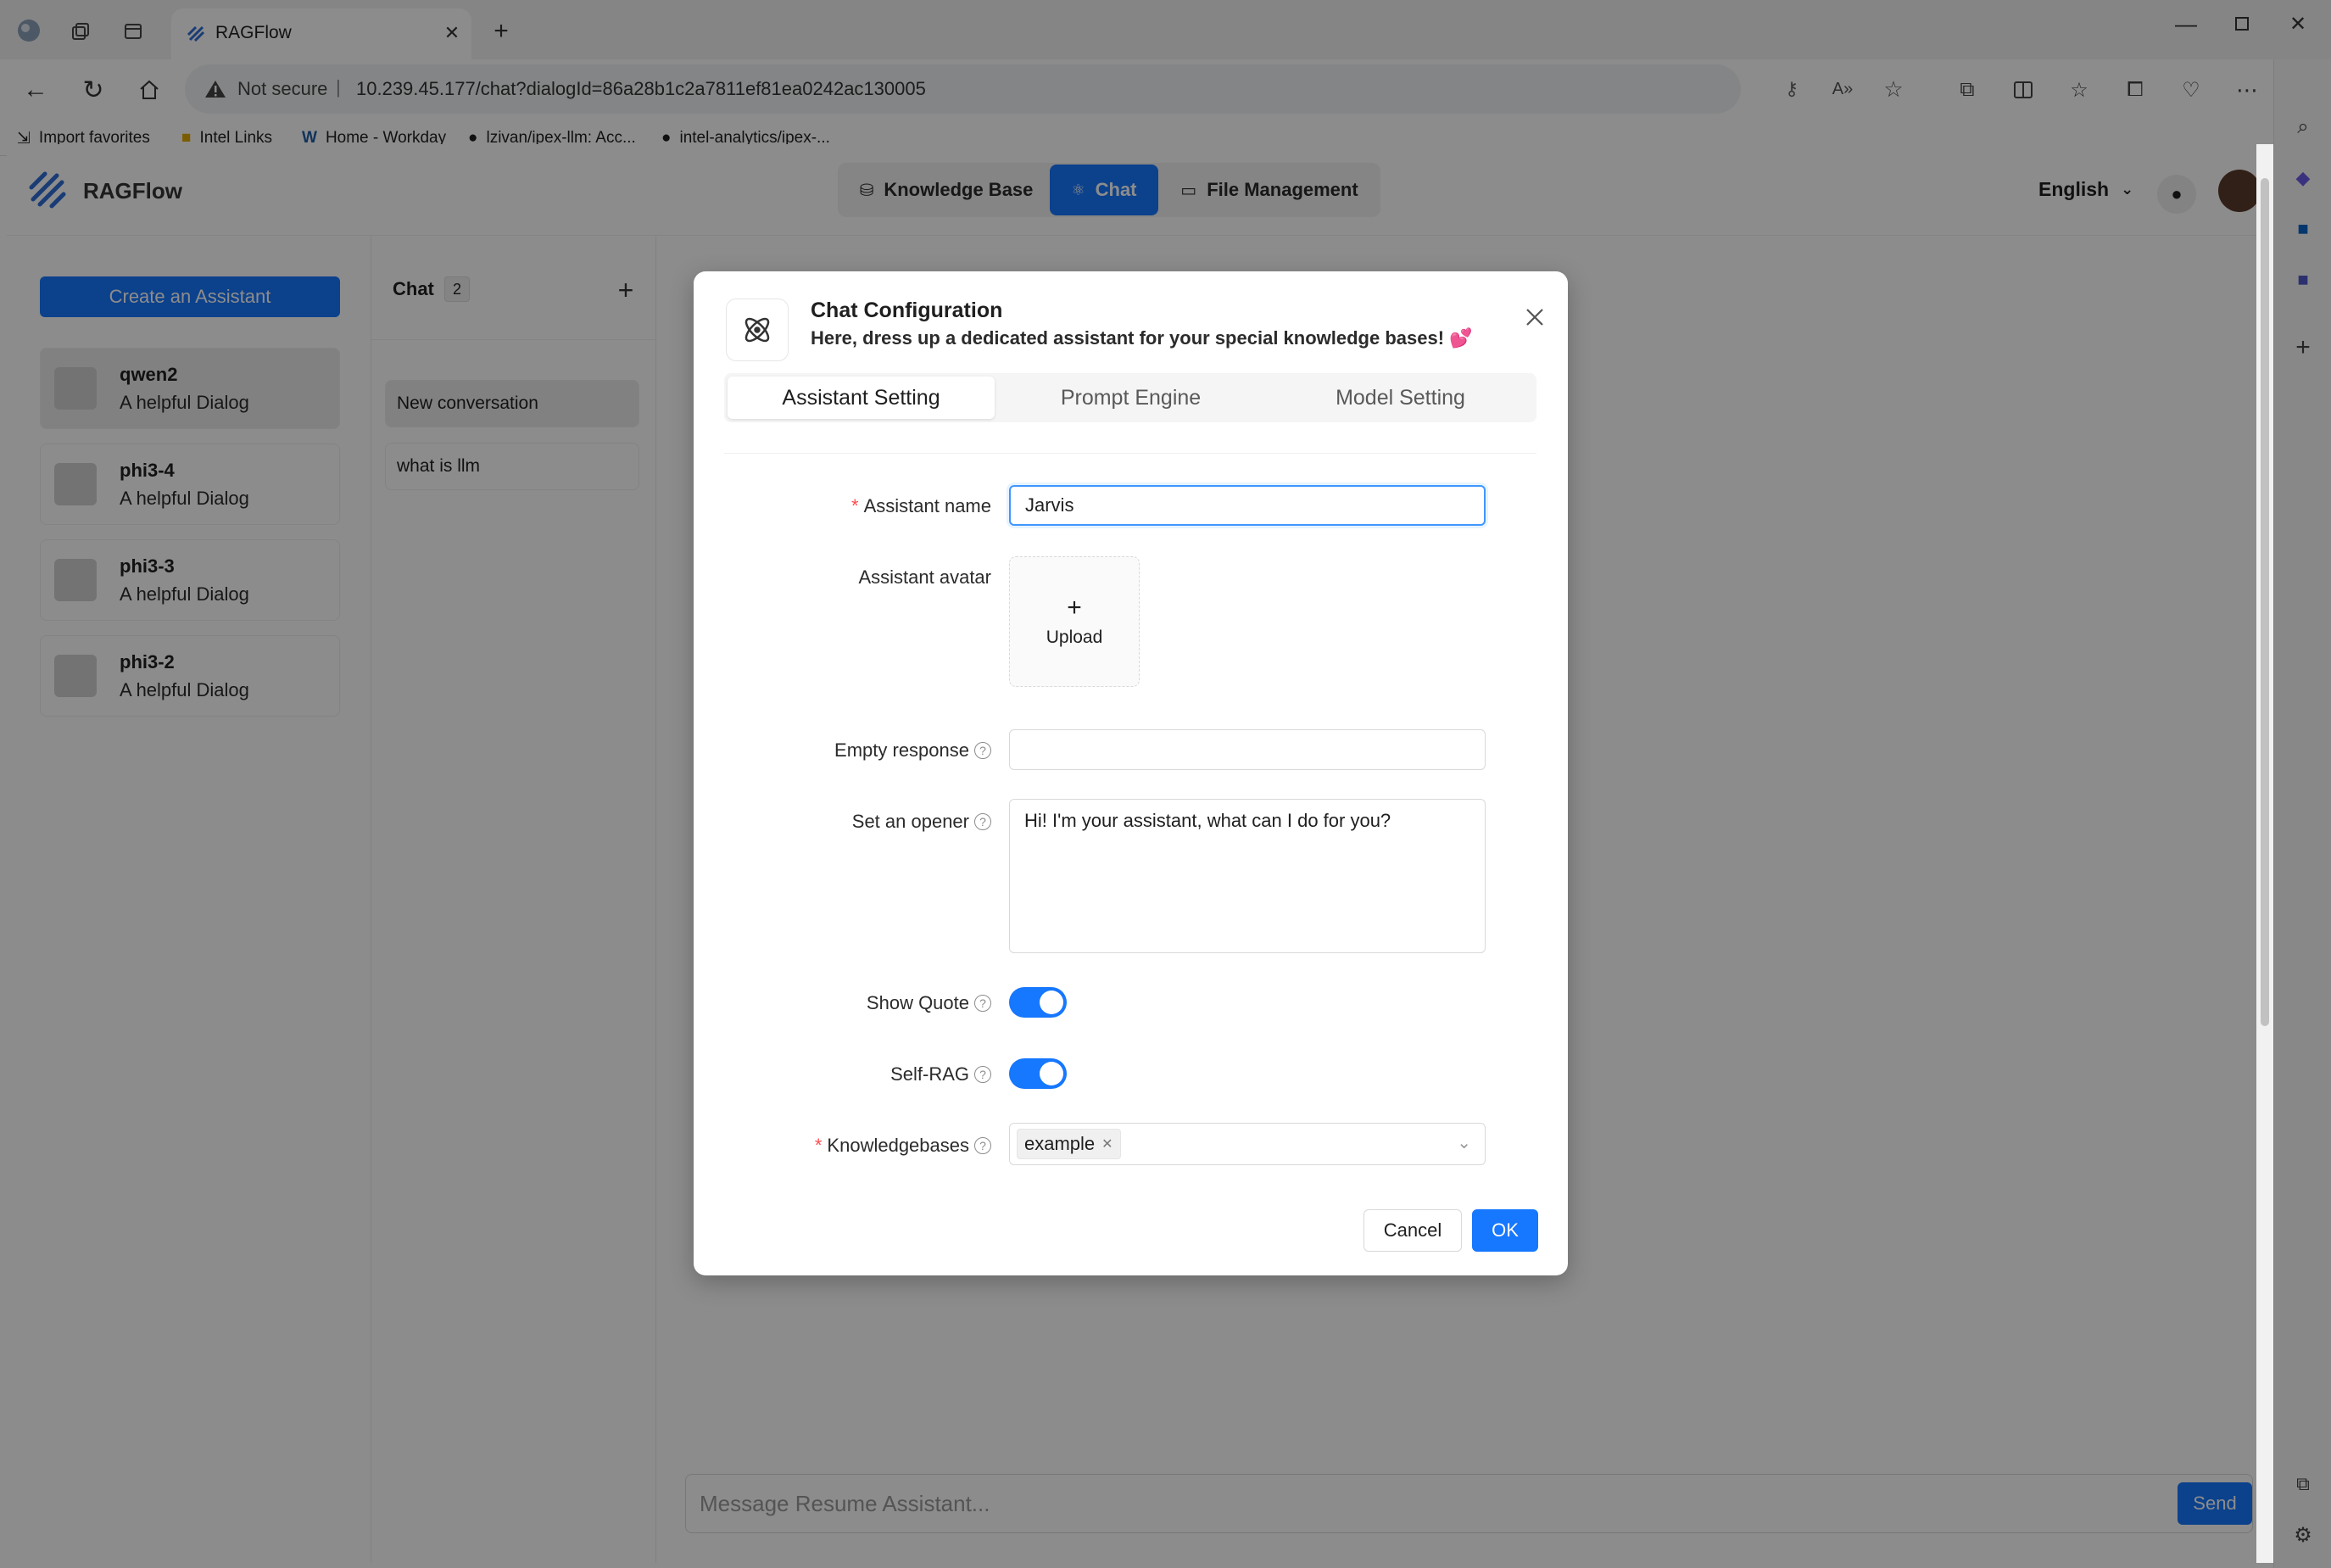 The height and width of the screenshot is (1568, 2331). What do you see at coordinates (1074, 638) in the screenshot?
I see `upload-label: Upload` at bounding box center [1074, 638].